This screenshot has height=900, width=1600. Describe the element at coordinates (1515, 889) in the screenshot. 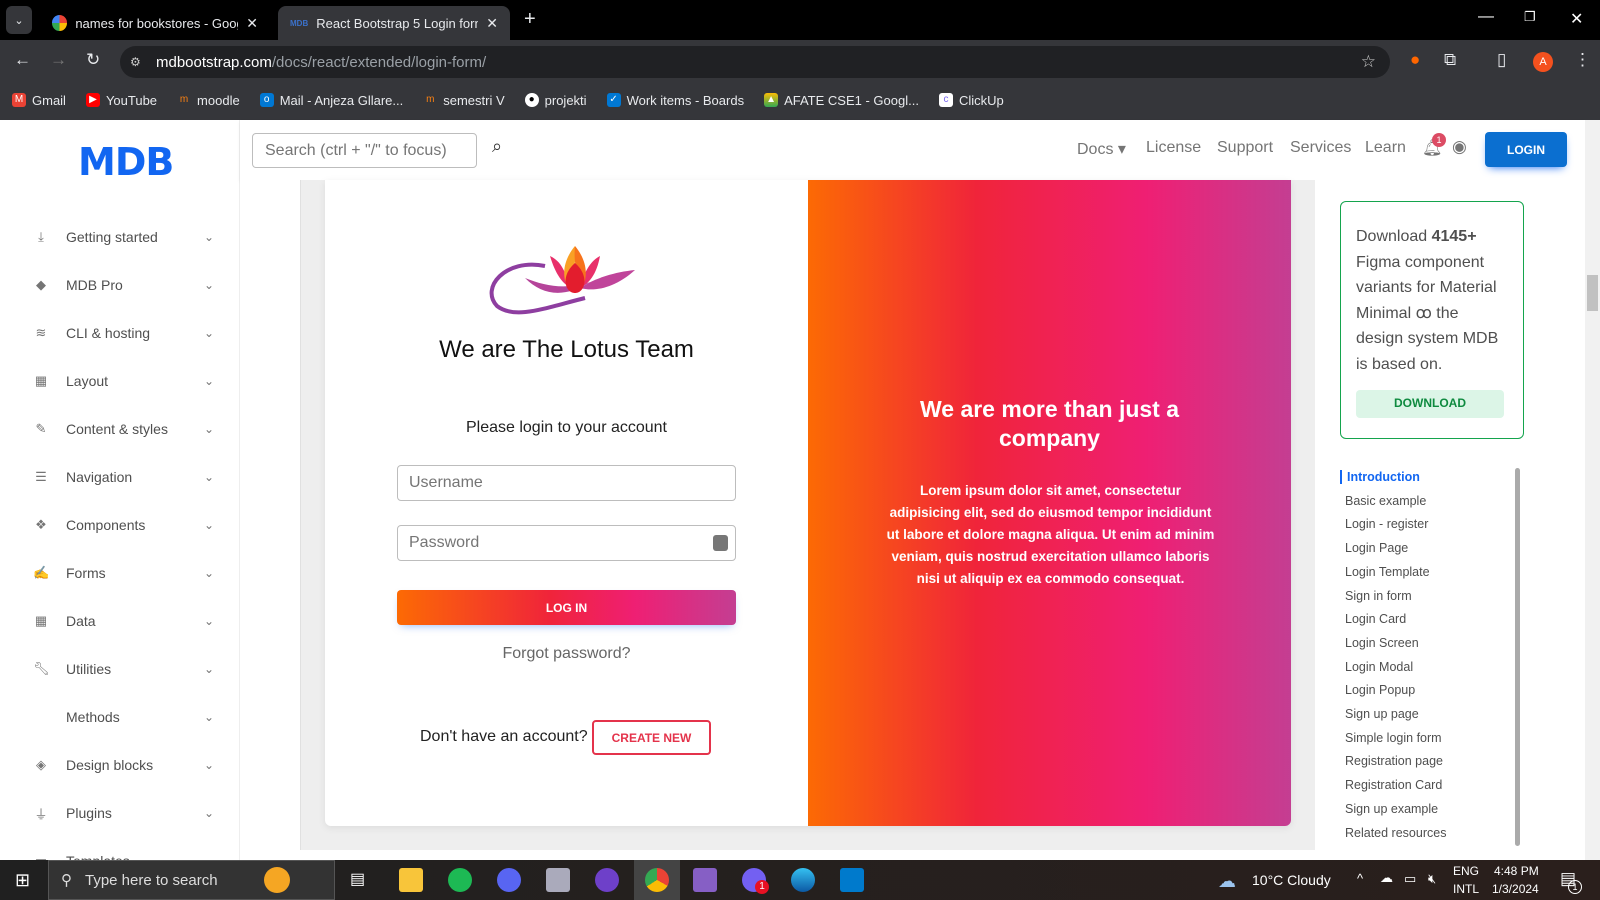

I see `clock-date: 1/3/2024` at that location.